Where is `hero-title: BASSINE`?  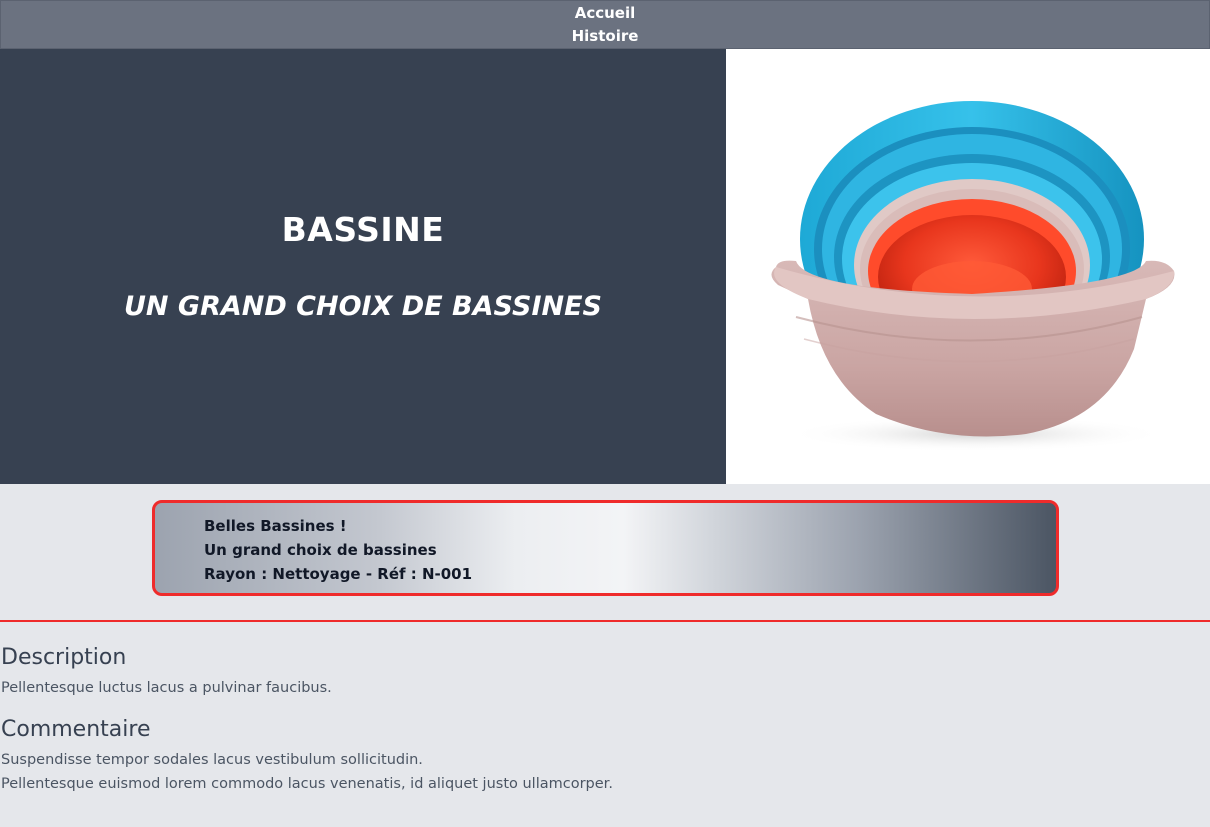
hero-title: BASSINE is located at coordinates (363, 229).